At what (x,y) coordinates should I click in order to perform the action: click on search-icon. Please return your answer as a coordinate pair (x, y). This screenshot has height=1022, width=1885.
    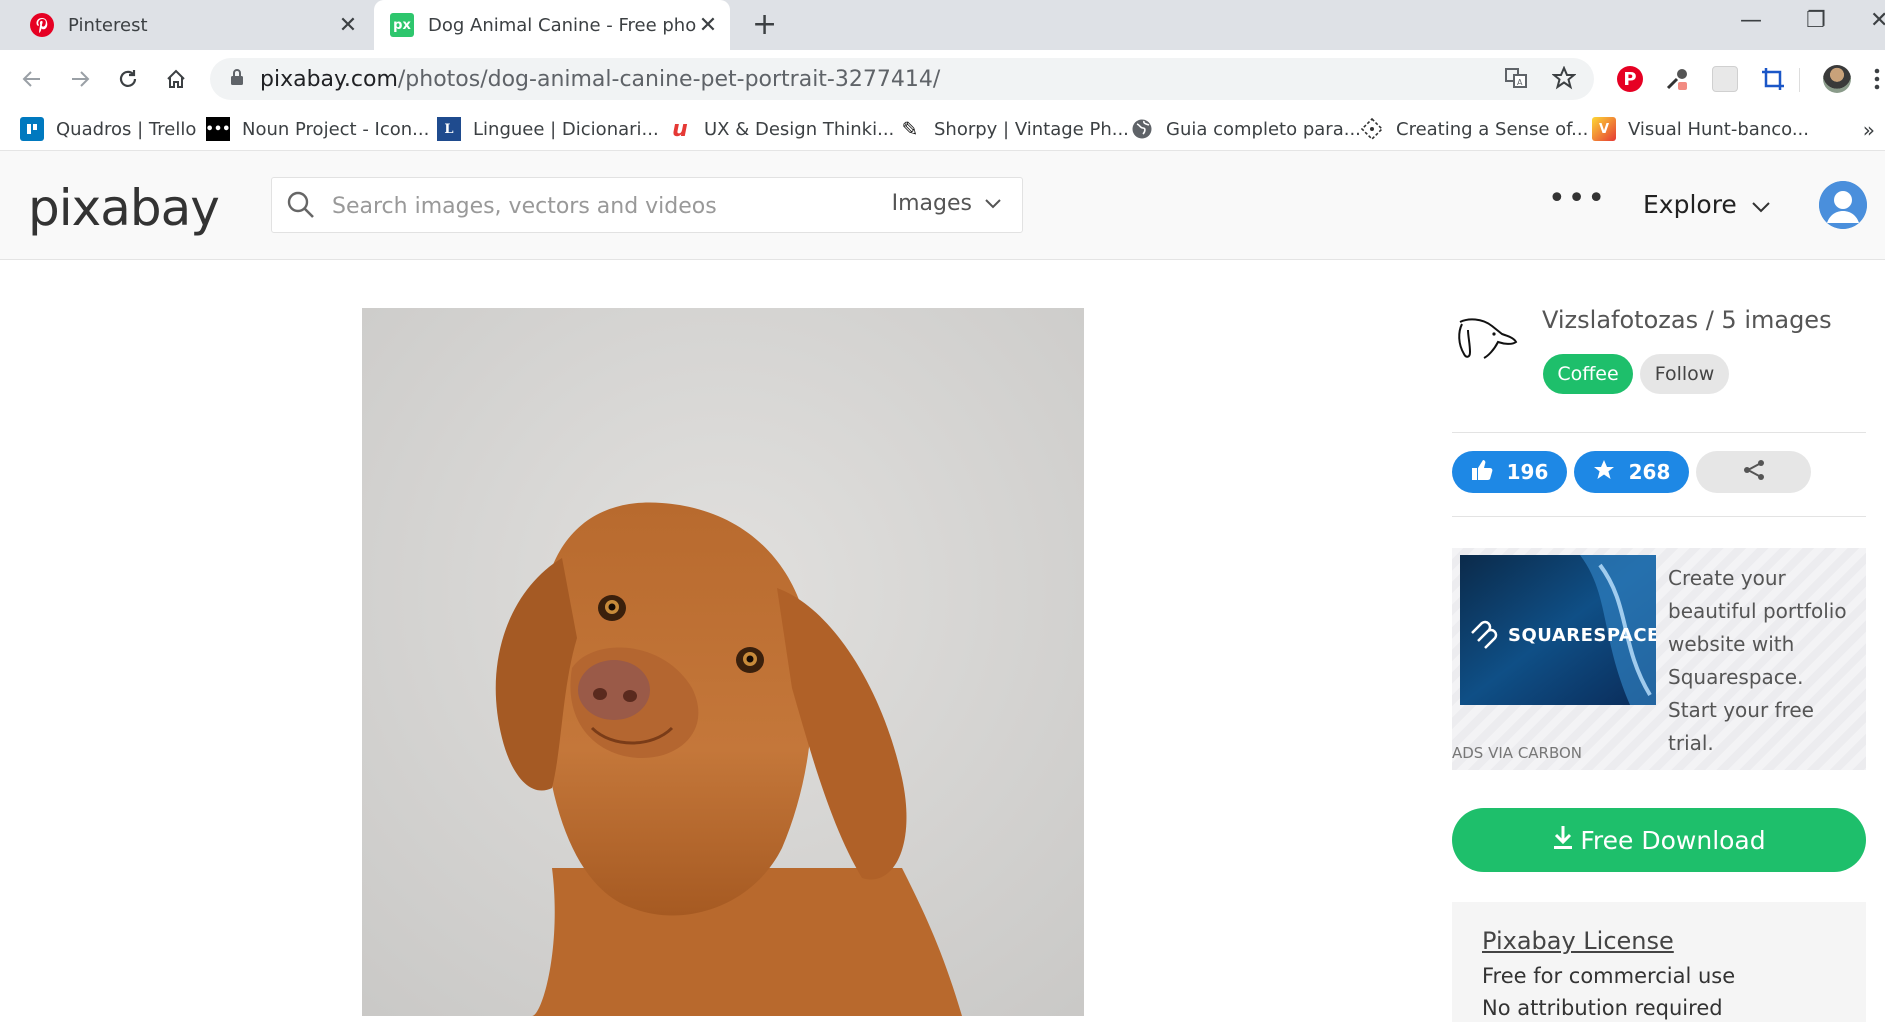
    Looking at the image, I should click on (301, 207).